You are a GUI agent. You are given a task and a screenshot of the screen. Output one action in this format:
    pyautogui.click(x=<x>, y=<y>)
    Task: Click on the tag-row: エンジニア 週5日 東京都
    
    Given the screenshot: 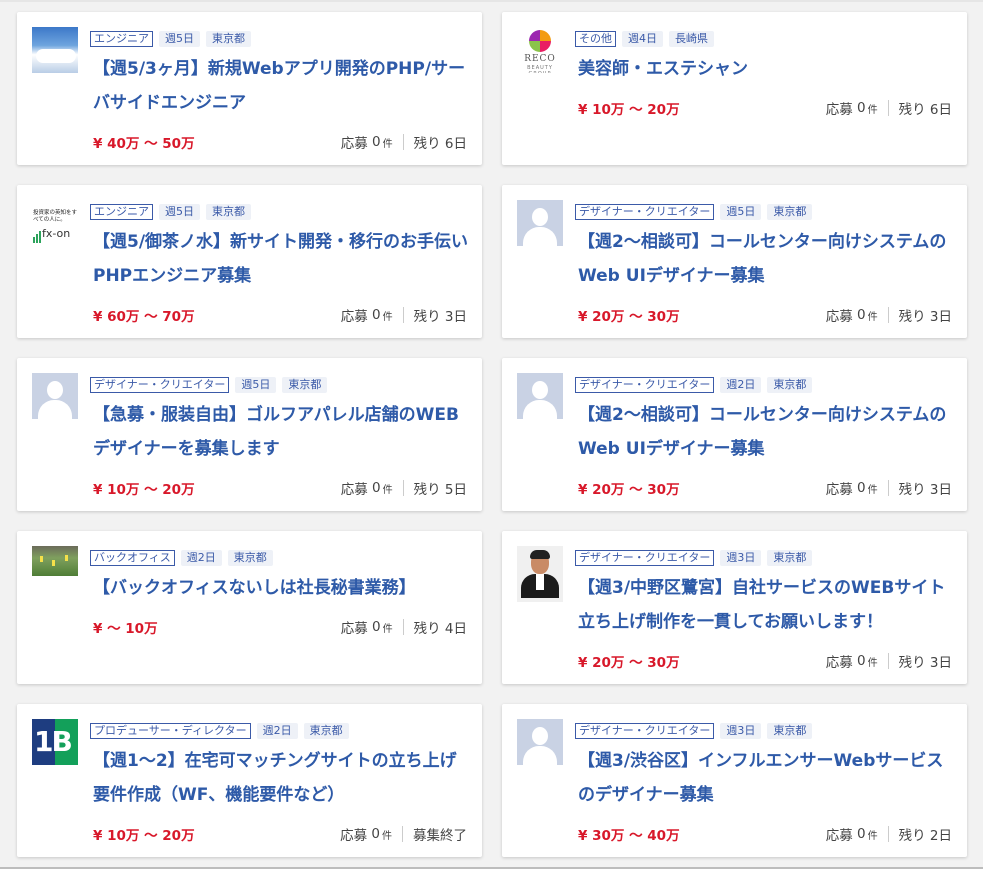 What is the action you would take?
    pyautogui.click(x=170, y=39)
    